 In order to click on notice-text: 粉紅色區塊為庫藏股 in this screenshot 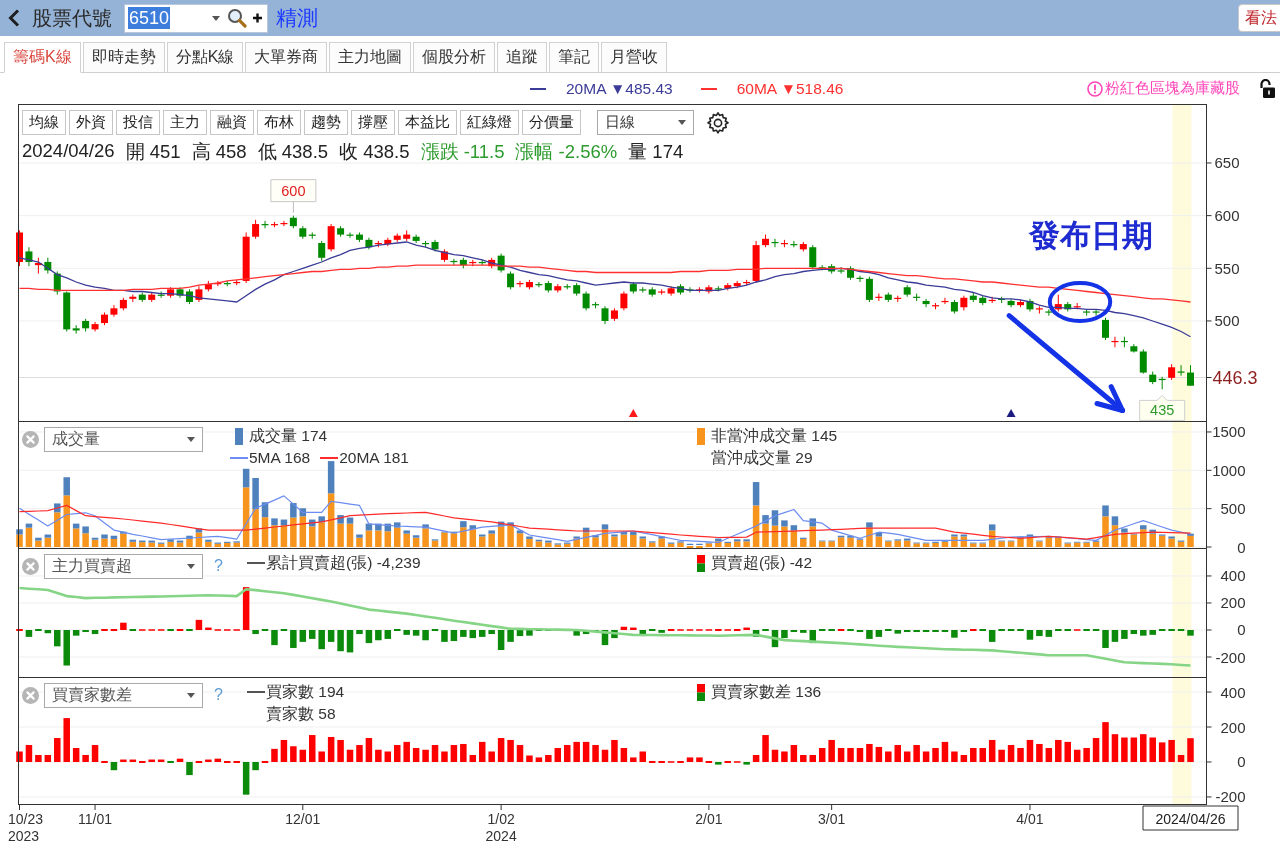, I will do `click(1172, 88)`.